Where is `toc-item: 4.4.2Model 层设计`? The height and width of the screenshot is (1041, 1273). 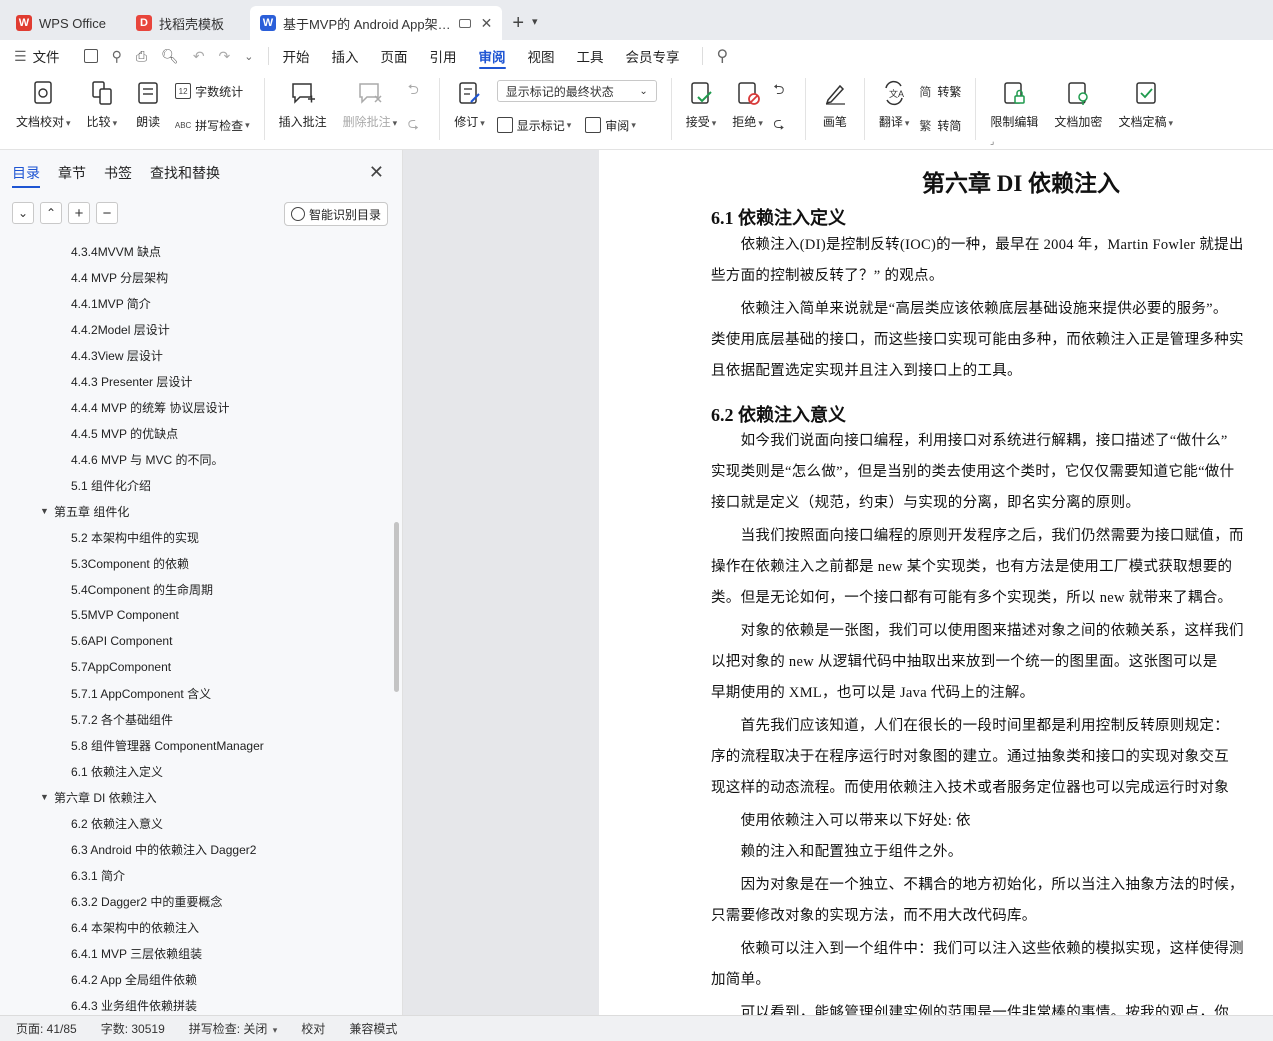
toc-item: 4.4.2Model 层设计 is located at coordinates (195, 329).